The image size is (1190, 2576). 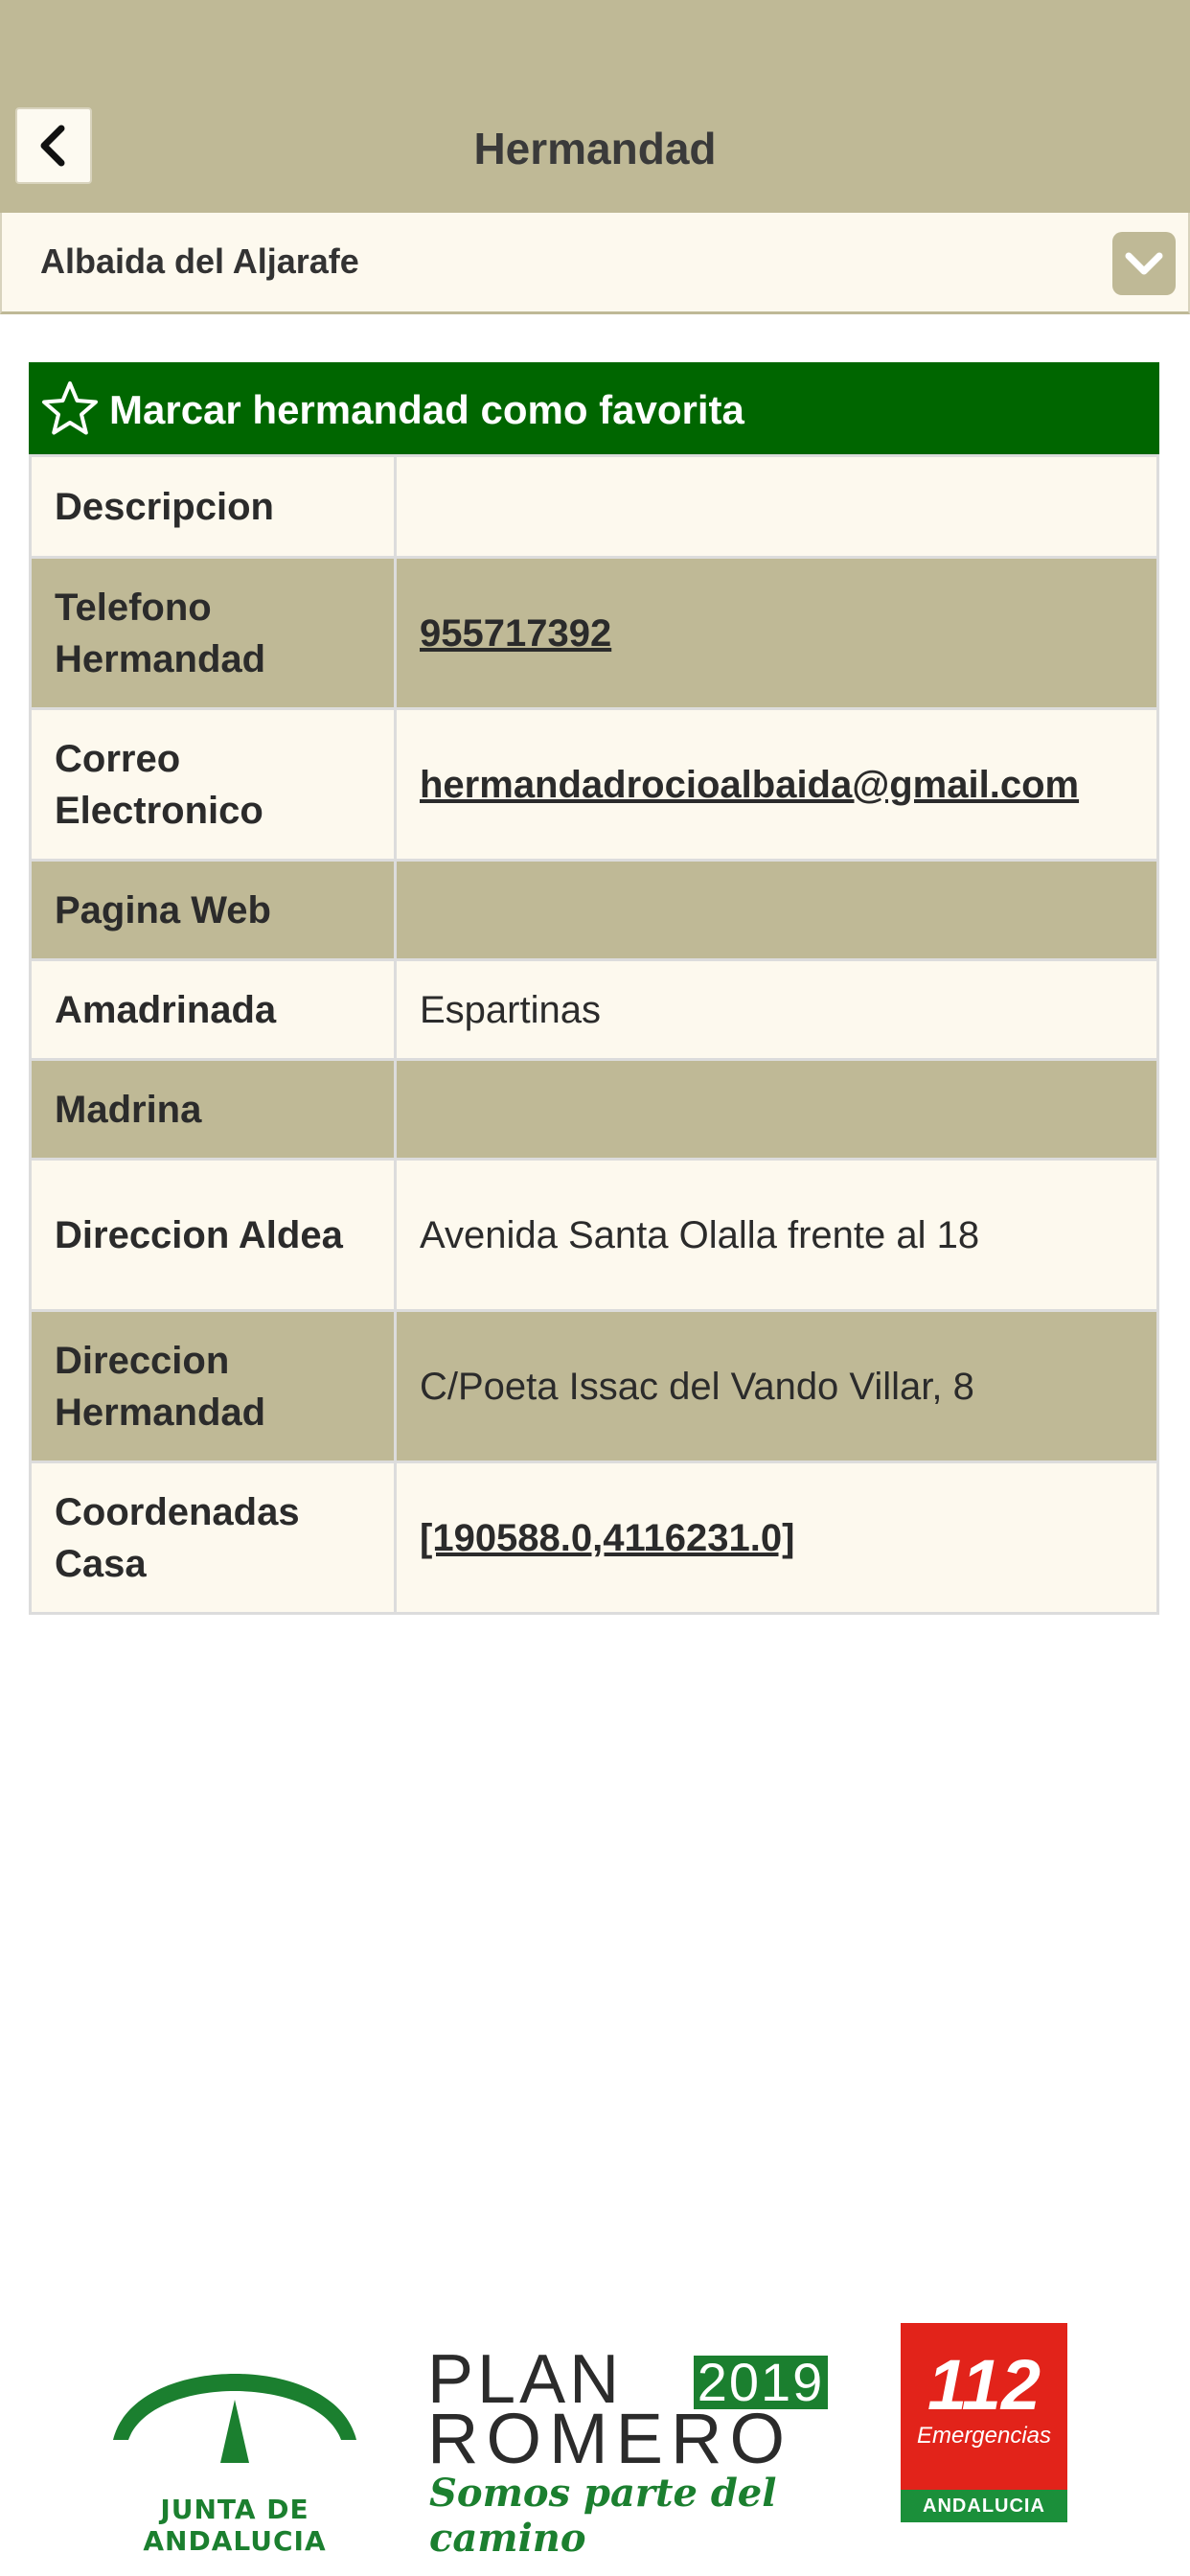 I want to click on hermandad-selector: Albaida del Aljarafe, so click(x=595, y=263).